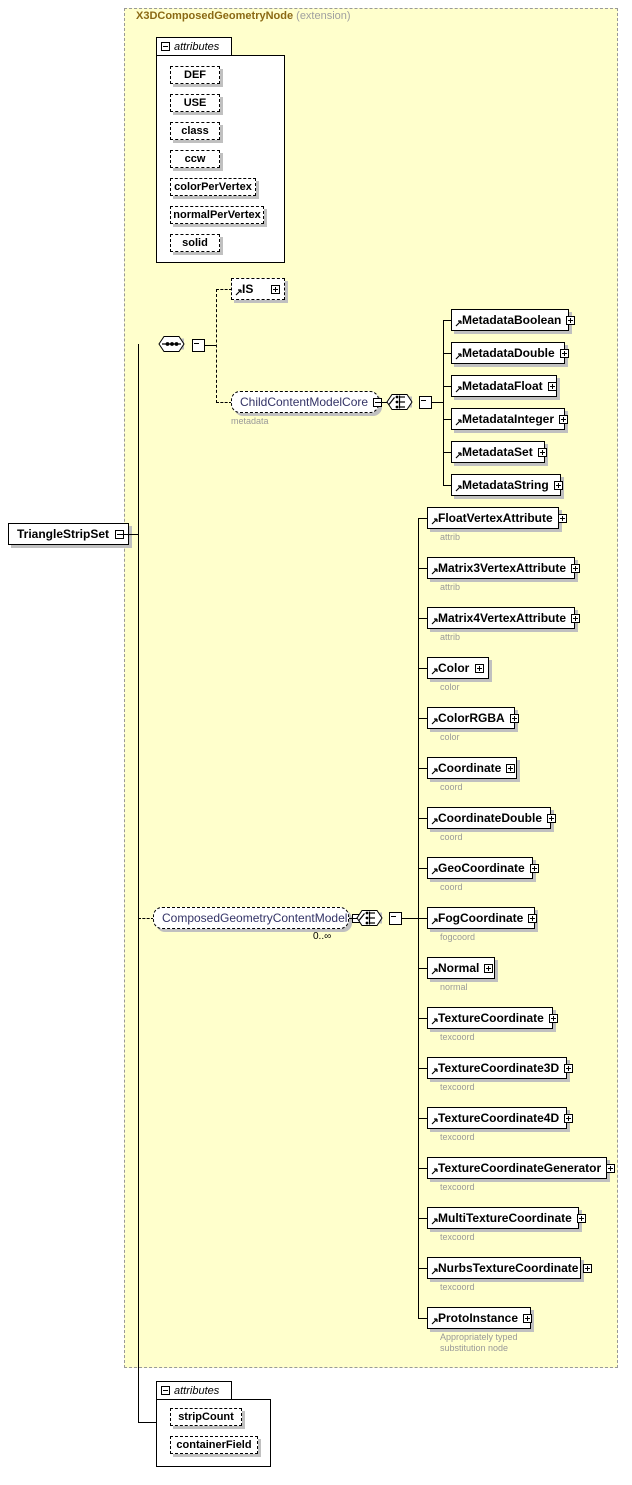 This screenshot has width=632, height=1485. What do you see at coordinates (177, 344) in the screenshot?
I see `sequence-compositor-icon` at bounding box center [177, 344].